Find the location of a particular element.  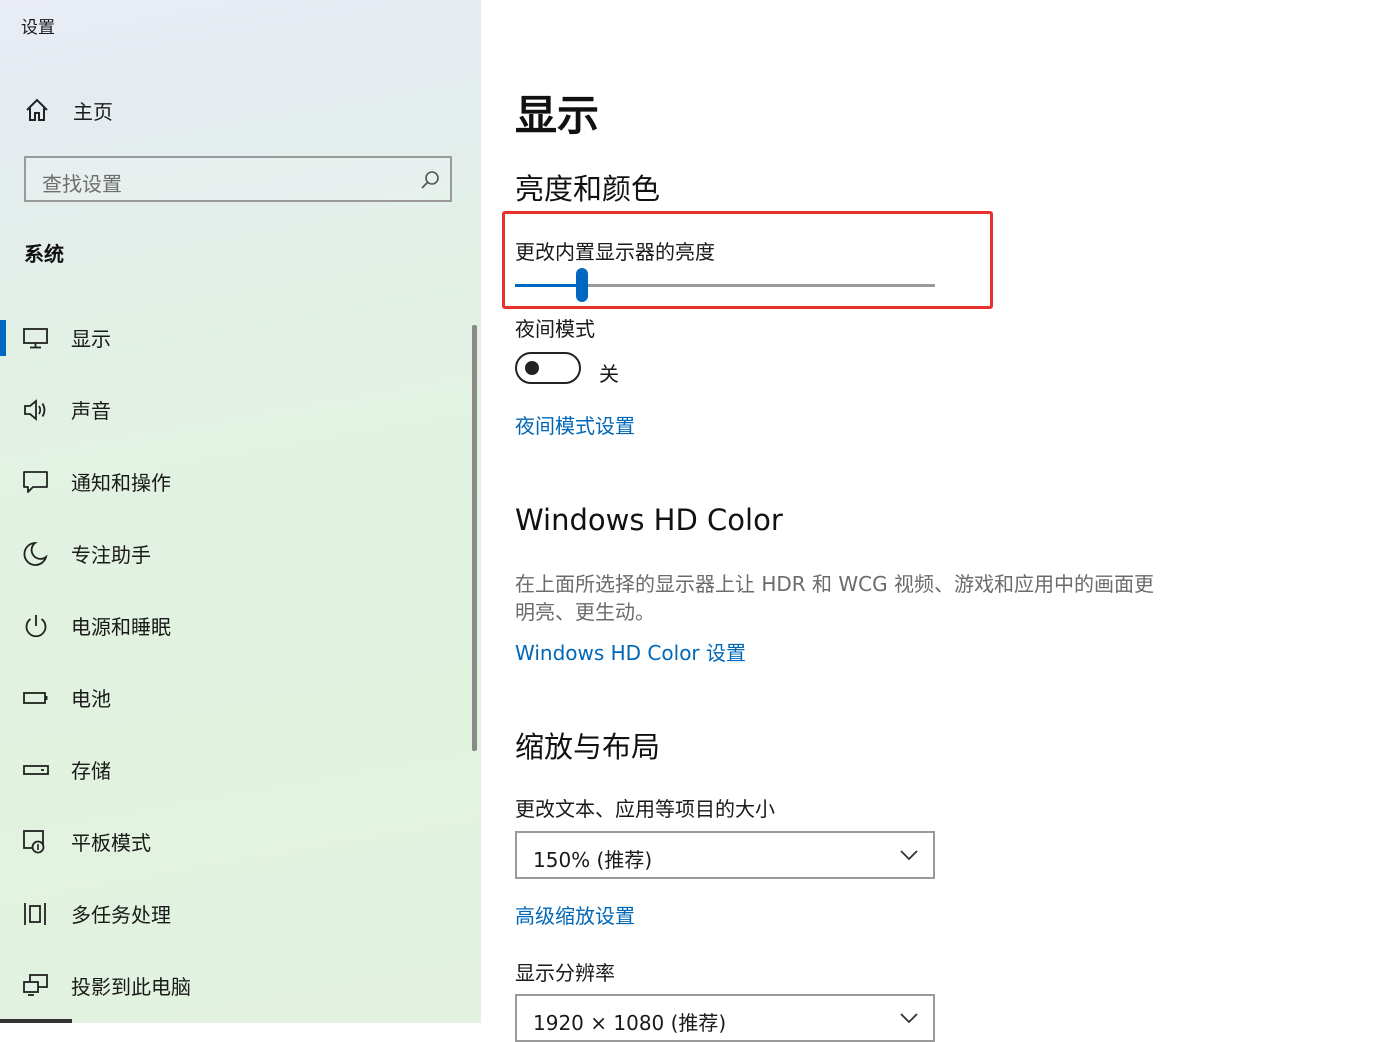

advanced-scaling-link: 高级缩放设置 is located at coordinates (575, 914).